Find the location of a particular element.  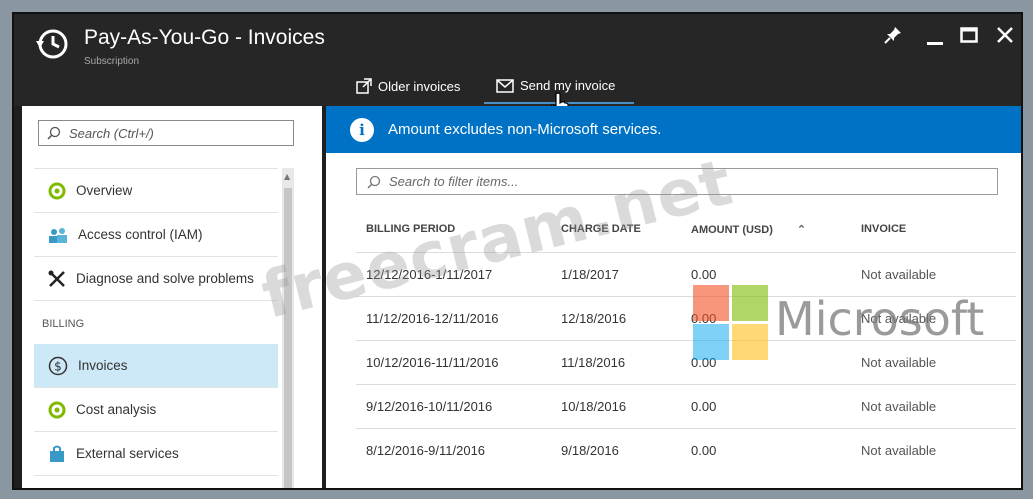

older-invoices-button: Older invoices is located at coordinates (408, 86).